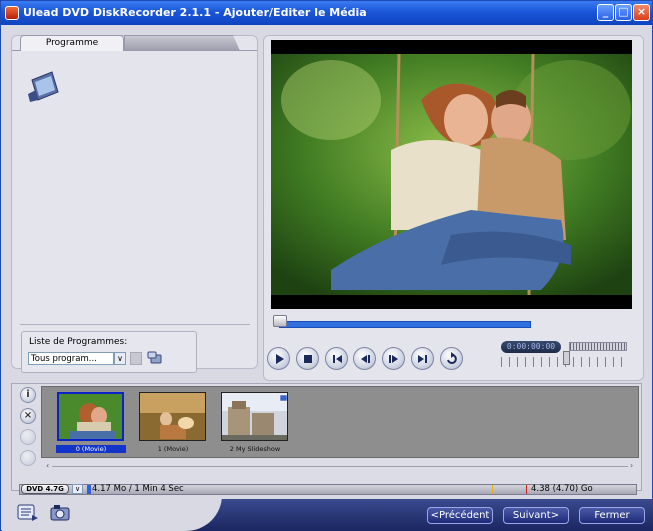 This screenshot has width=653, height=531. I want to click on program-settings-icon, so click(155, 358).